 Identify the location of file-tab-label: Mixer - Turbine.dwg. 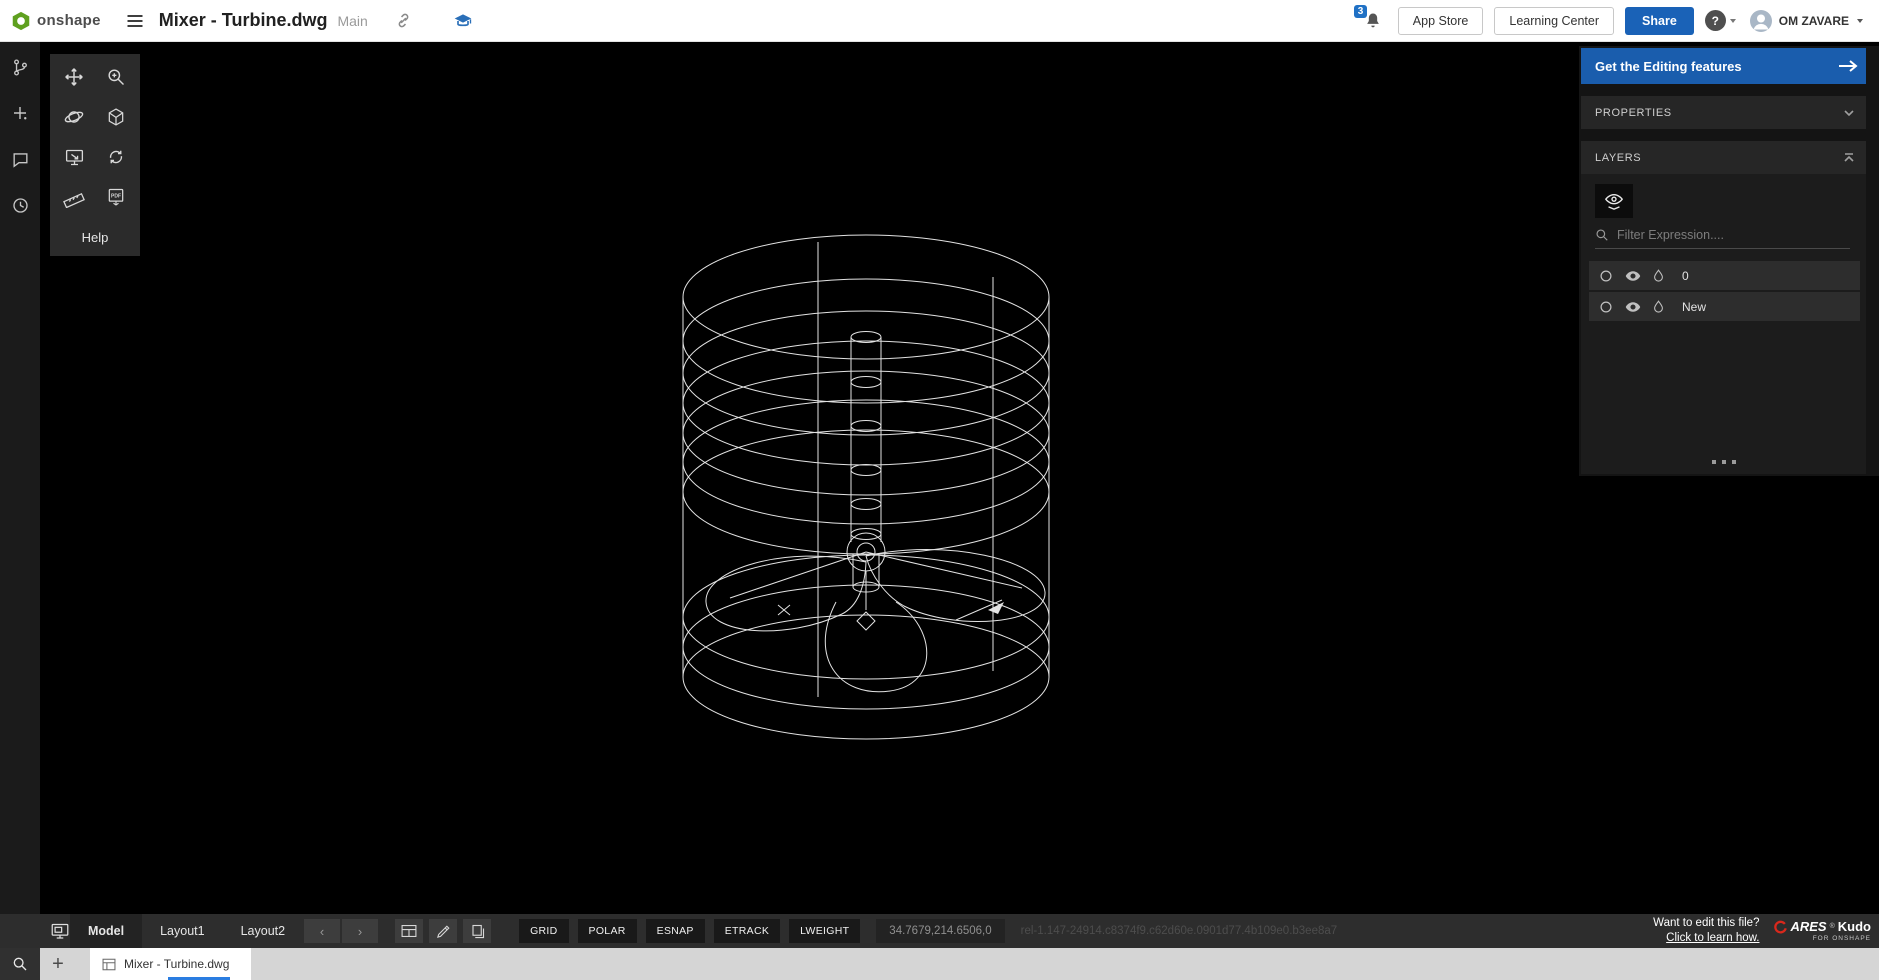
(177, 964).